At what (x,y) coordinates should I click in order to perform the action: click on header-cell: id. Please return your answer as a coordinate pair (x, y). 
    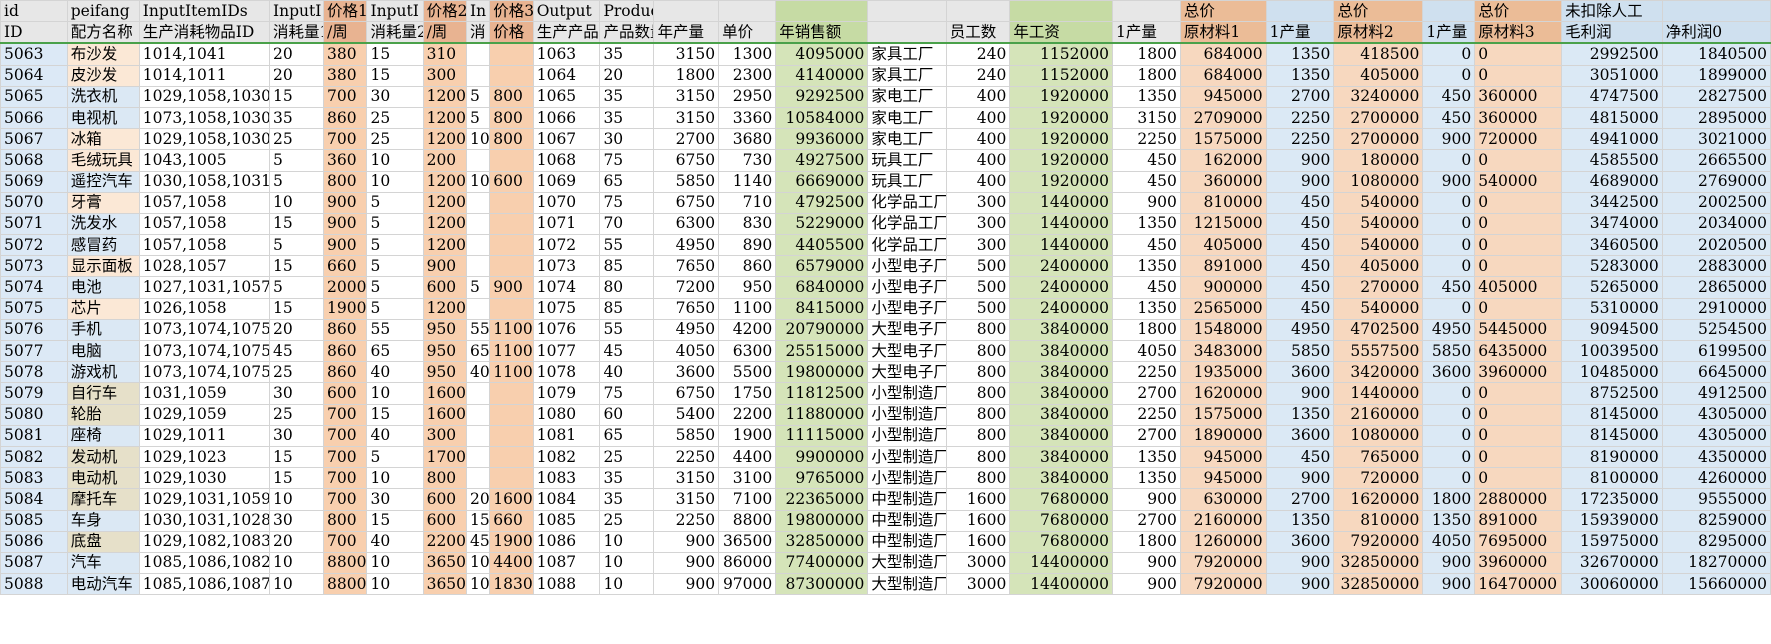
    Looking at the image, I should click on (34, 11).